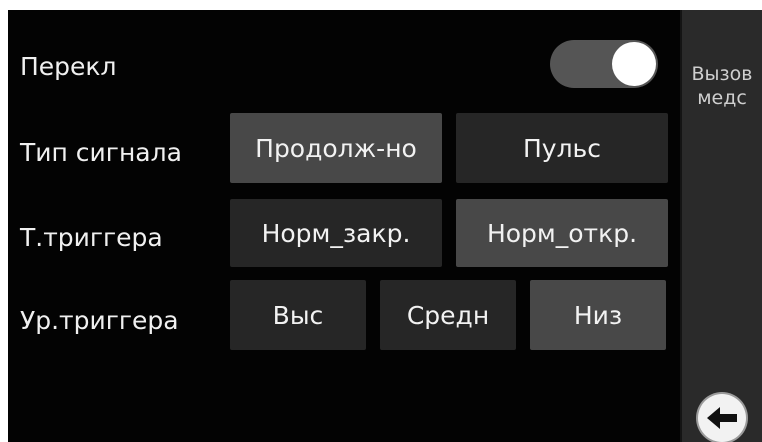 The image size is (762, 442). What do you see at coordinates (99, 320) in the screenshot?
I see `trigger-level-label: Ур.триггера` at bounding box center [99, 320].